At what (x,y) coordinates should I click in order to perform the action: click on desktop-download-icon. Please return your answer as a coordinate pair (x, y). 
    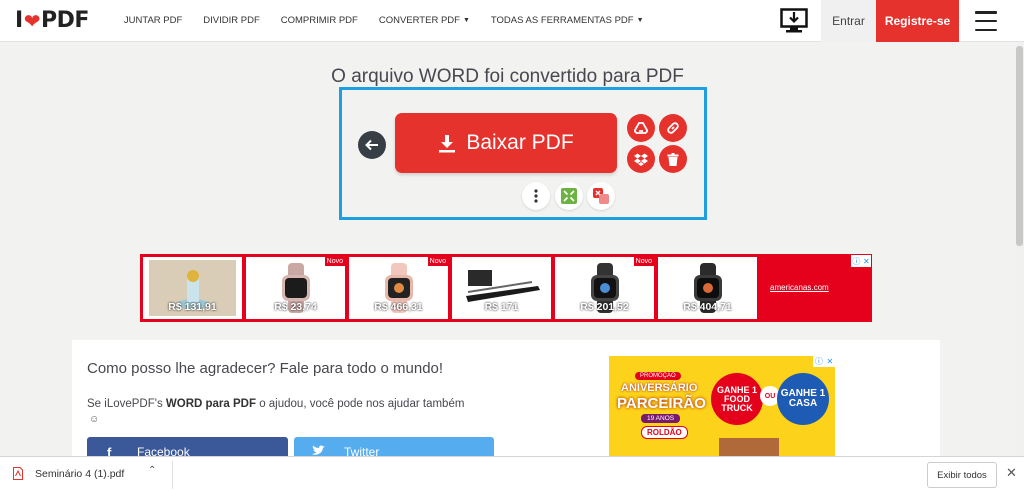
    Looking at the image, I should click on (794, 21).